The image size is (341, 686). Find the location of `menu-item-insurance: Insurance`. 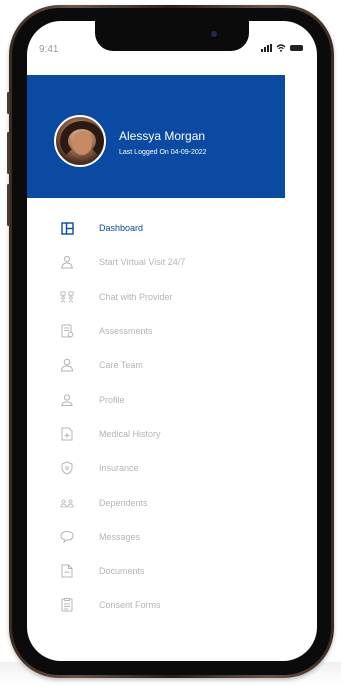

menu-item-insurance: Insurance is located at coordinates (172, 468).